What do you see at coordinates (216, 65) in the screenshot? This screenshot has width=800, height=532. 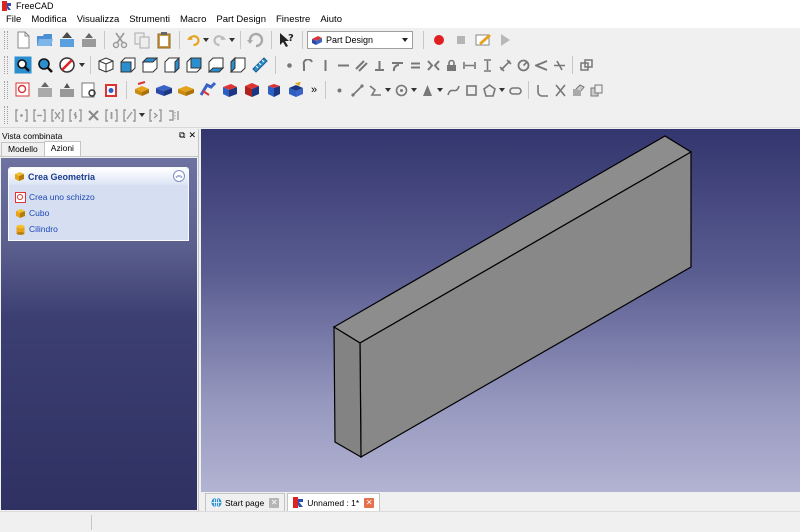 I see `view-bottom-button` at bounding box center [216, 65].